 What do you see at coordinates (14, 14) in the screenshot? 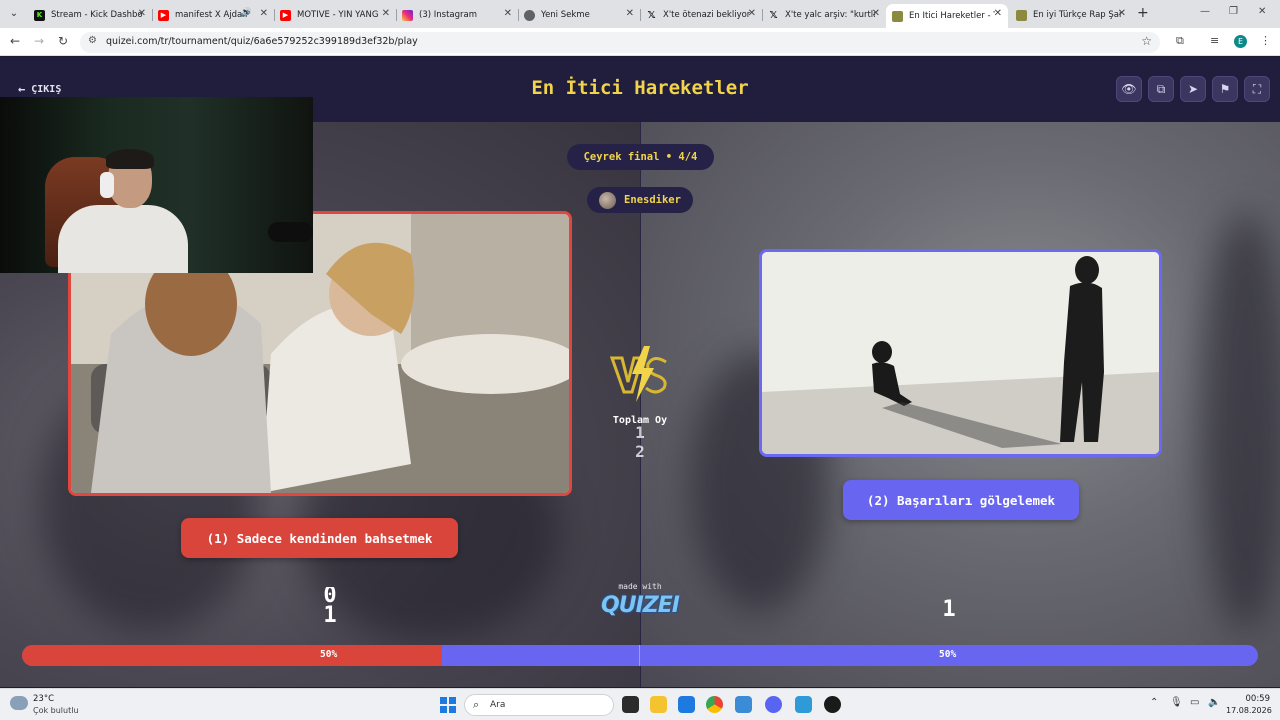
I see `tab-search-chevron-icon: ⌄` at bounding box center [14, 14].